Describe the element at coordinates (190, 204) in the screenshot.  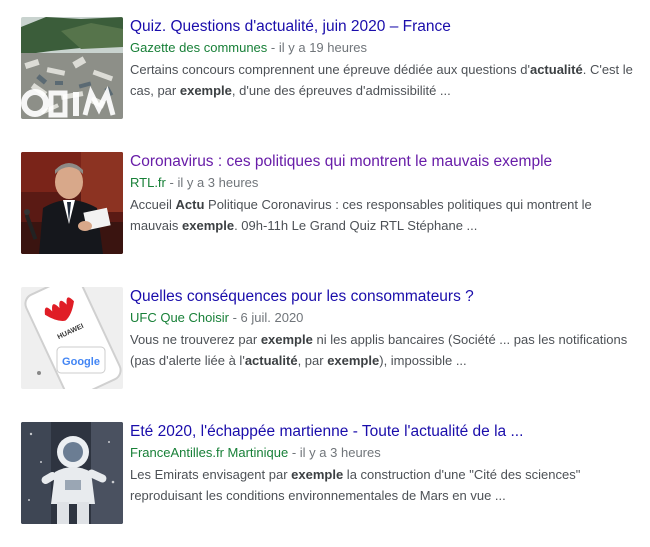
I see `snippet-keyword: Actu` at that location.